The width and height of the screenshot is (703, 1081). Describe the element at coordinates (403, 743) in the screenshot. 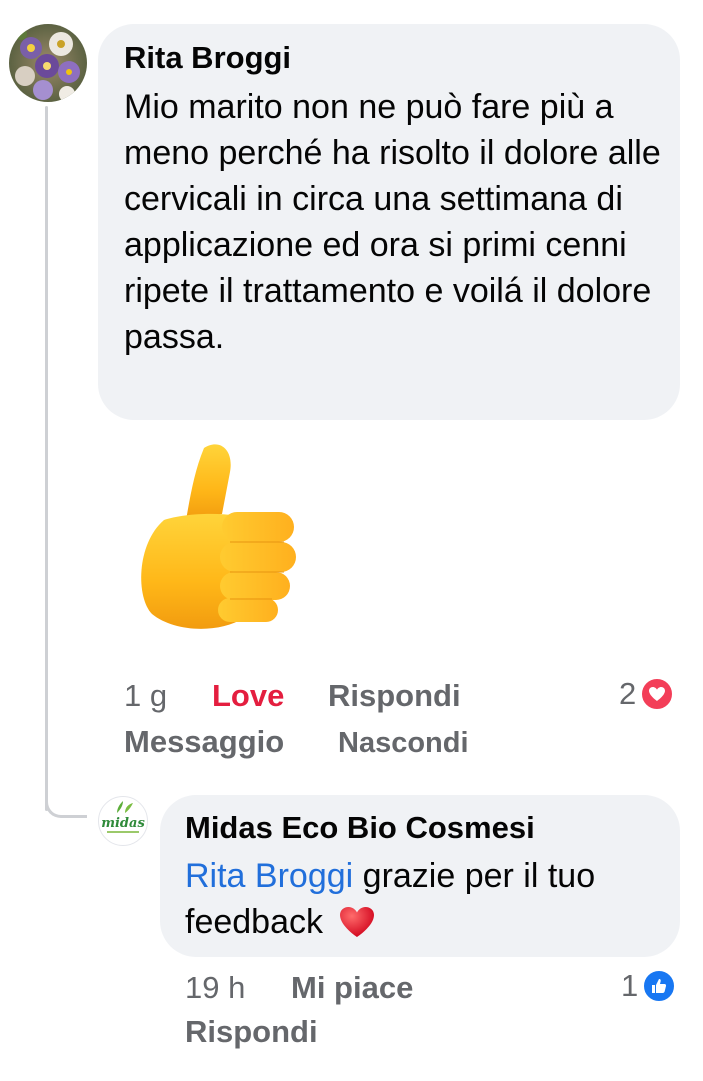

I see `hide-button: Nascondi` at that location.